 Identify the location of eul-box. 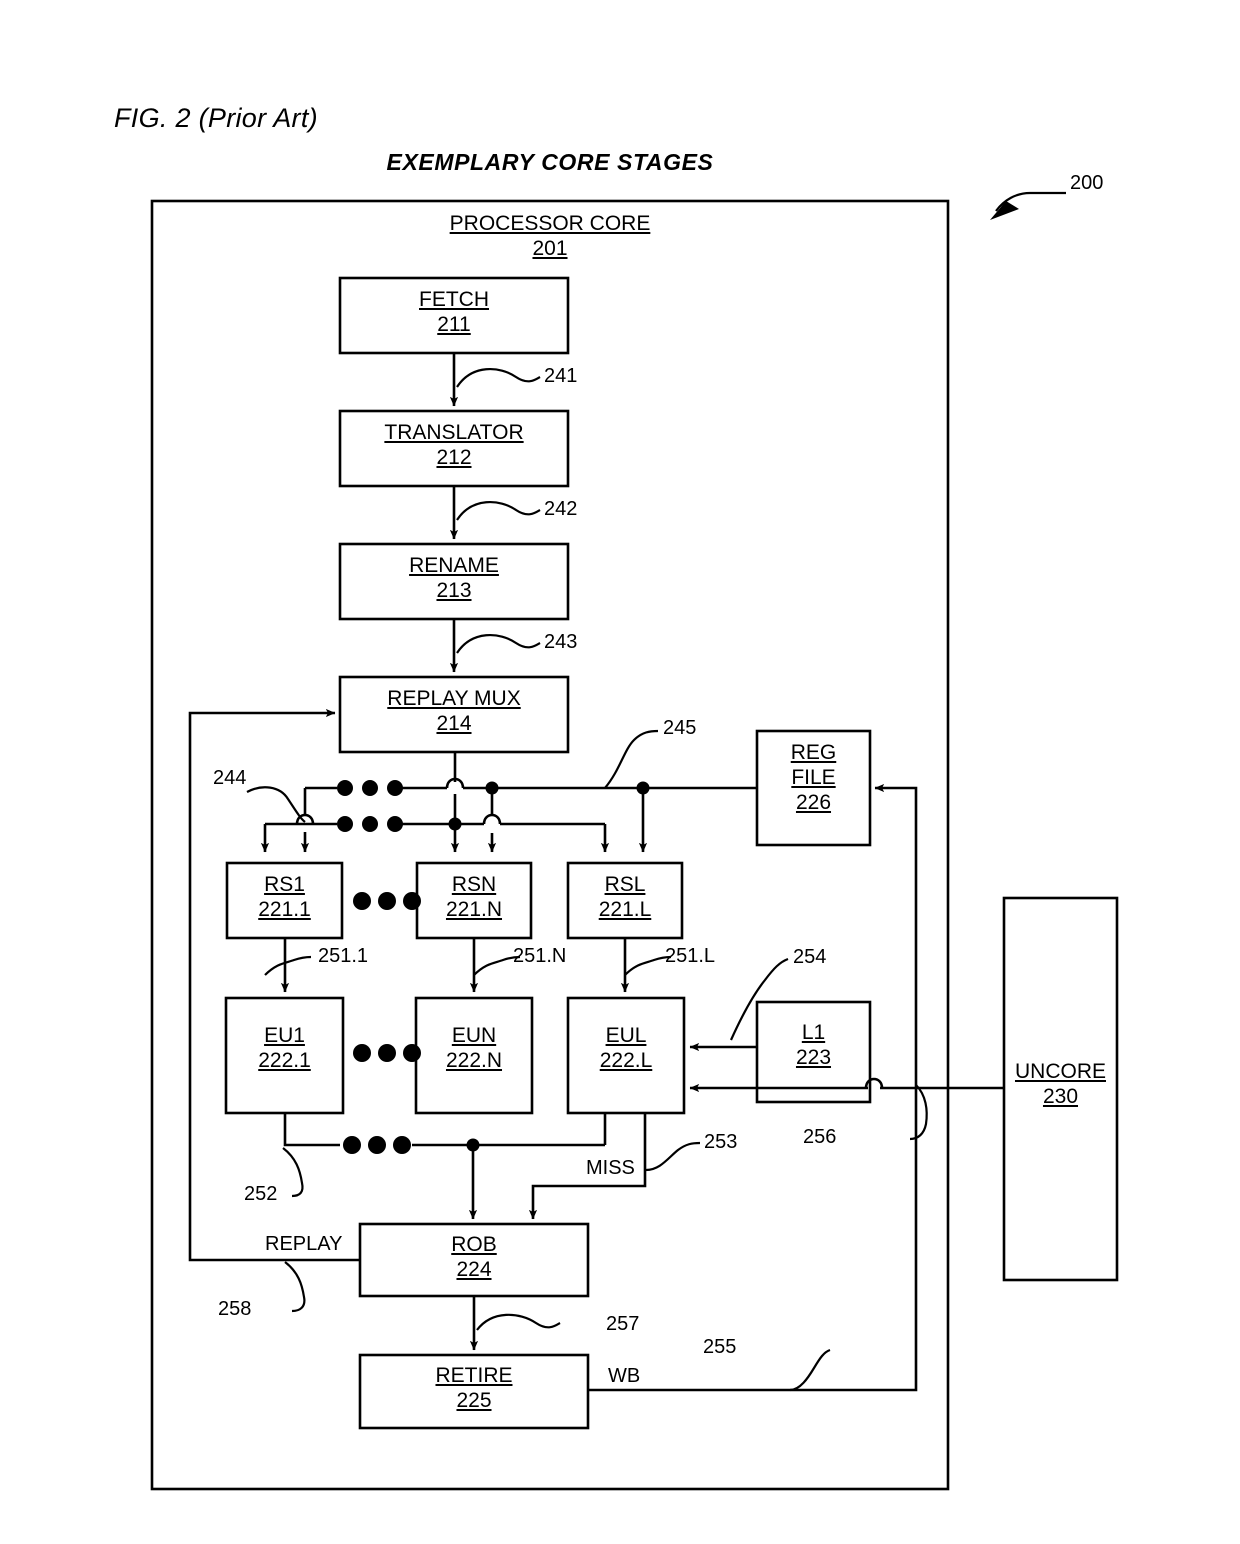
(626, 1055).